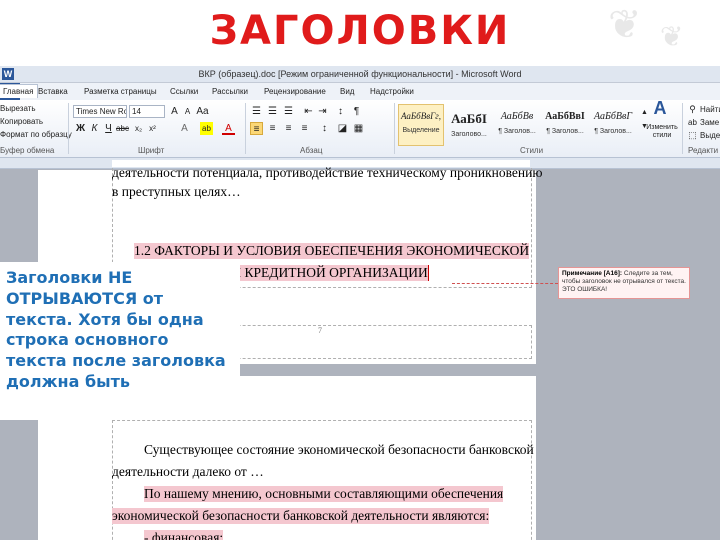 The height and width of the screenshot is (540, 720). I want to click on align-right-icon: ≡, so click(288, 128).